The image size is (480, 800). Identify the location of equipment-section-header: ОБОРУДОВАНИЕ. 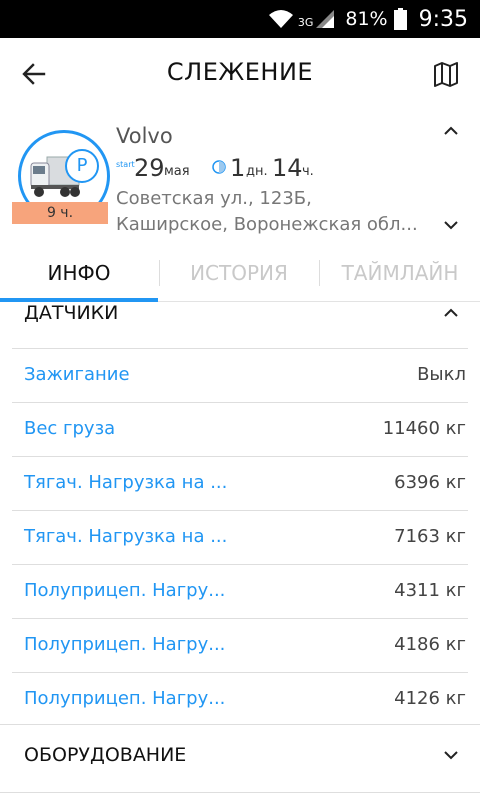
(240, 766).